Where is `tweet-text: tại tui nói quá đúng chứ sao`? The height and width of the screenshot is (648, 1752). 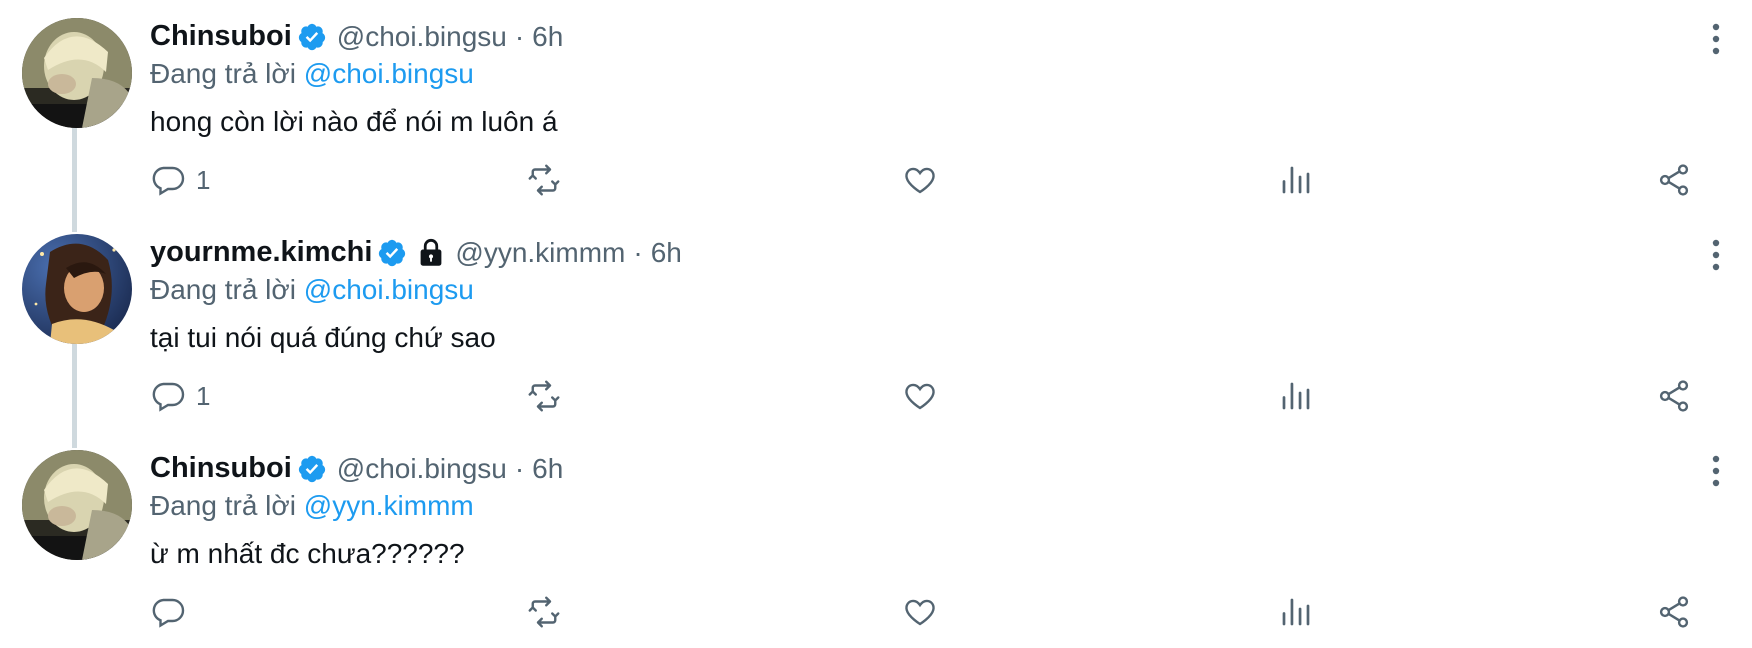
tweet-text: tại tui nói quá đúng chứ sao is located at coordinates (323, 337).